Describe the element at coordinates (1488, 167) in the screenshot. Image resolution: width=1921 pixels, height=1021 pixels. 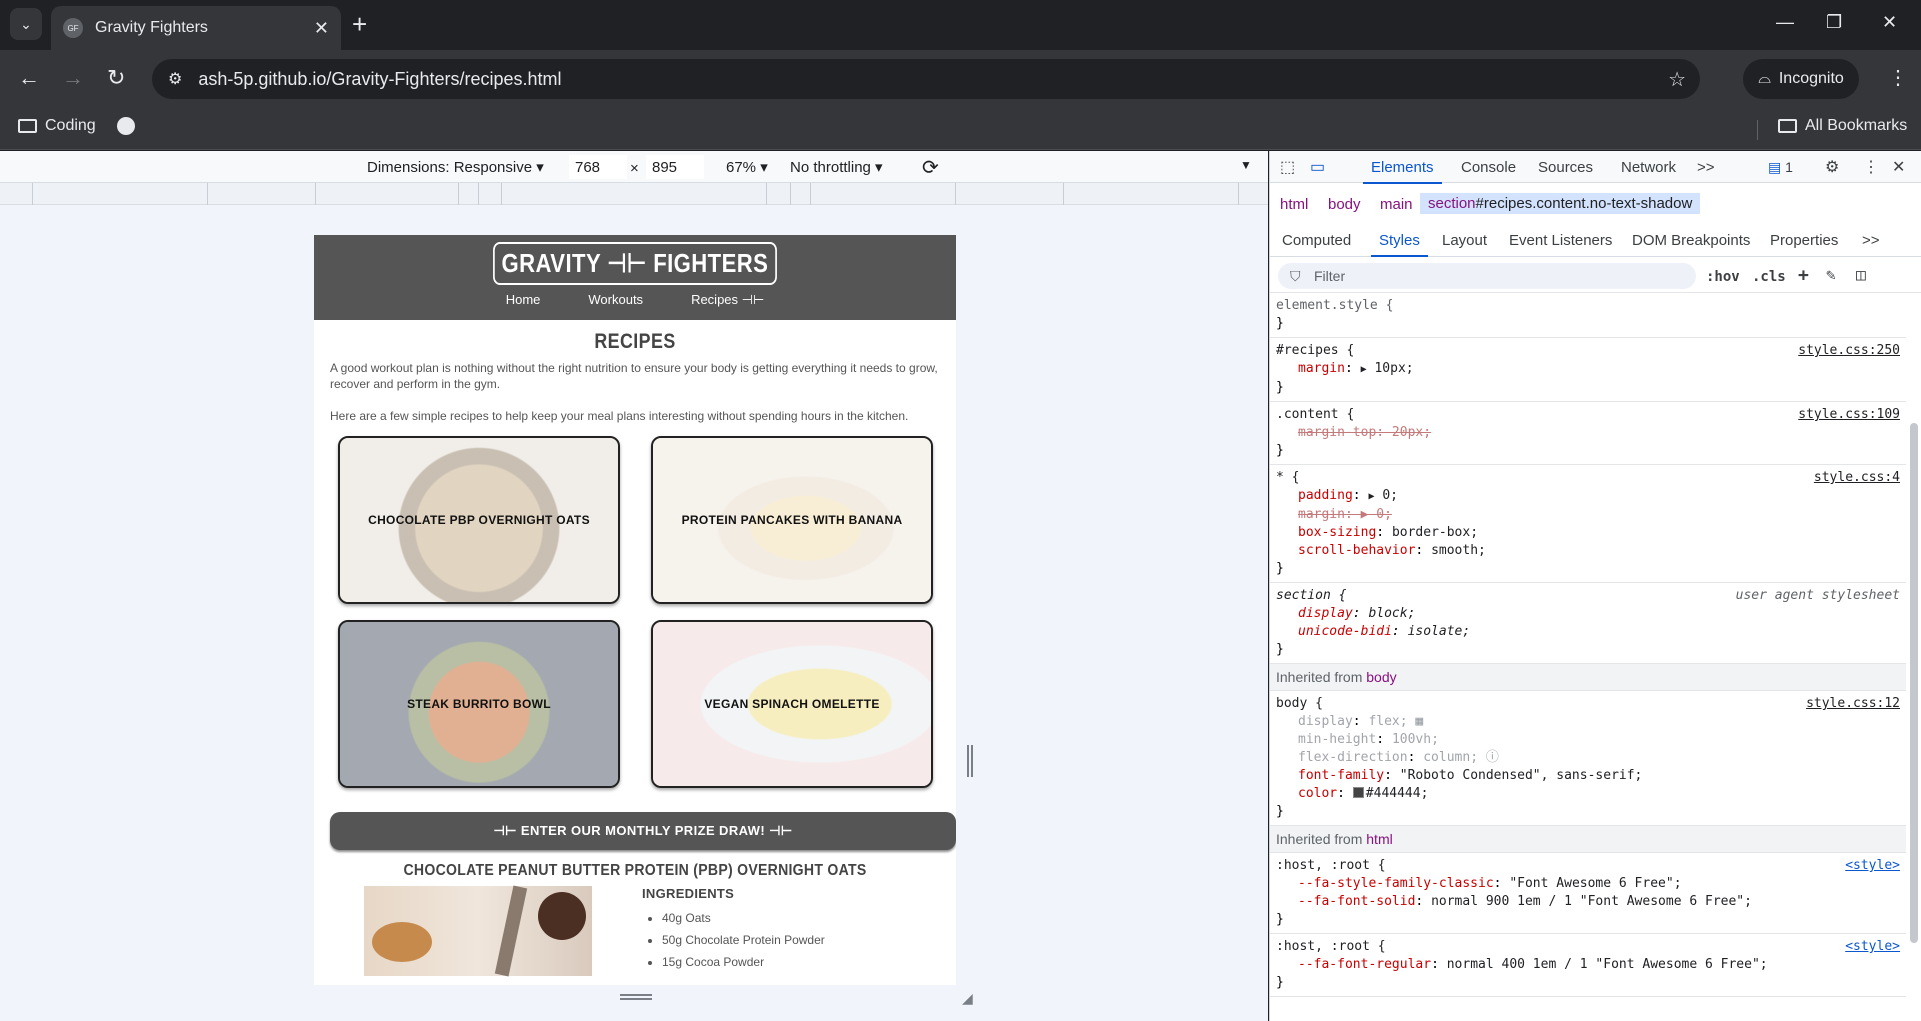
I see `tab-console: Console` at that location.